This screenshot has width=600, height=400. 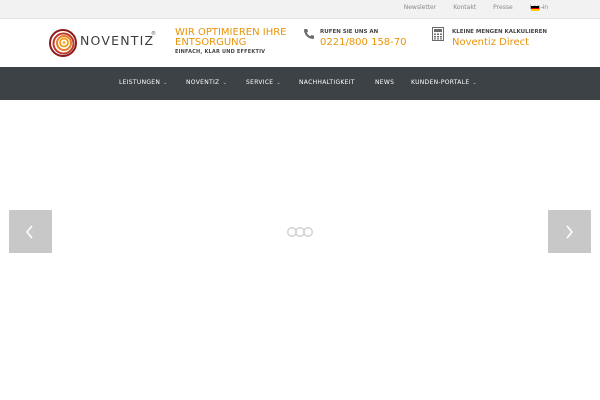 What do you see at coordinates (363, 42) in the screenshot?
I see `phone-number-link: 0221/800 158-70` at bounding box center [363, 42].